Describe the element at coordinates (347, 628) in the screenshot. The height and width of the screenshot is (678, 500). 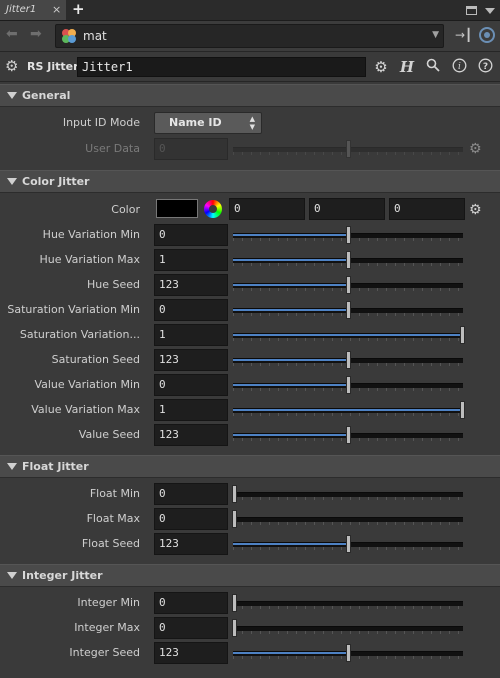
I see `integer-max-slider` at that location.